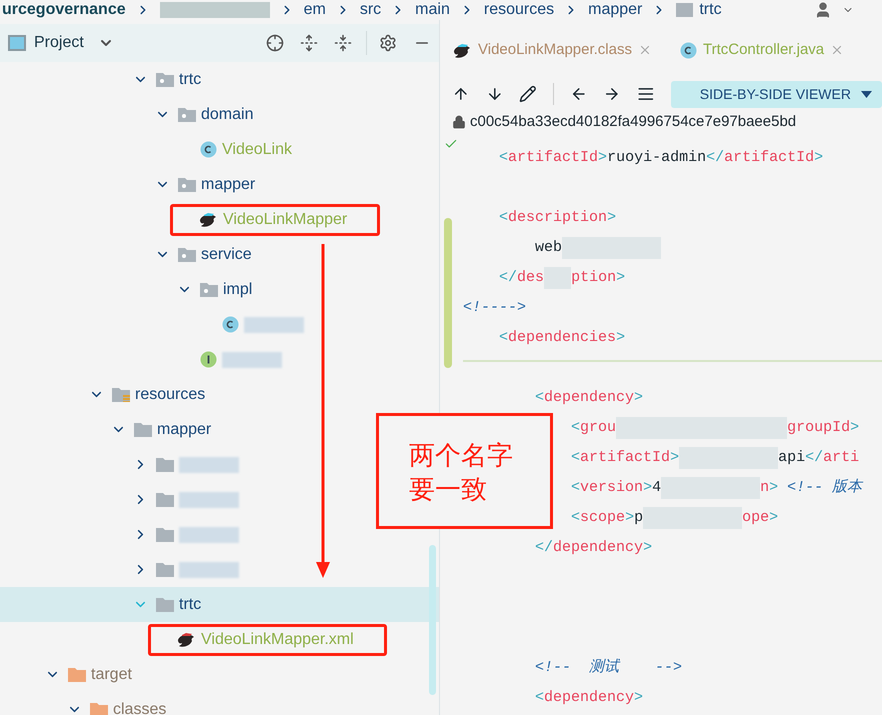 The width and height of the screenshot is (882, 715). What do you see at coordinates (83, 703) in the screenshot?
I see `tree-row: classes` at bounding box center [83, 703].